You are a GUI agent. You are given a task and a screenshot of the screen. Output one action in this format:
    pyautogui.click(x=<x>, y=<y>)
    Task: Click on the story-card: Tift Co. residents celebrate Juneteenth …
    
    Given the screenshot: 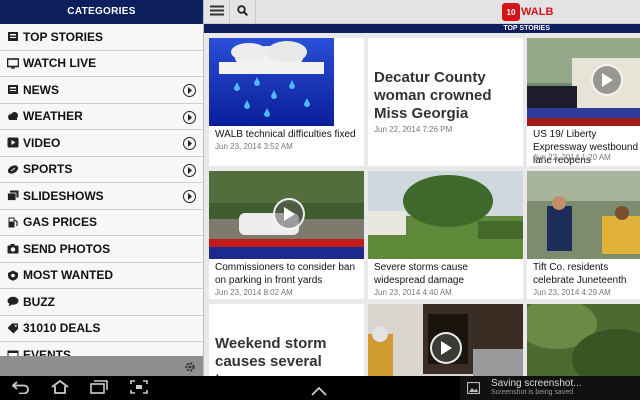 What is the action you would take?
    pyautogui.click(x=583, y=235)
    